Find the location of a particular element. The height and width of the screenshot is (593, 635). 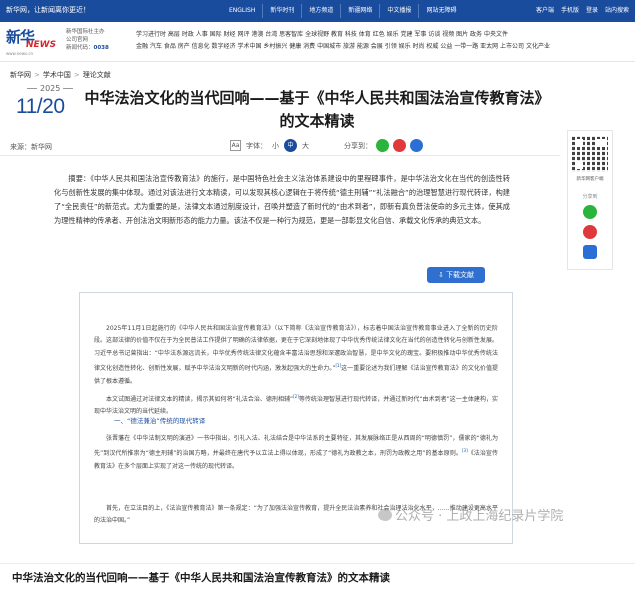

rail-weibo-icon is located at coordinates (590, 232).